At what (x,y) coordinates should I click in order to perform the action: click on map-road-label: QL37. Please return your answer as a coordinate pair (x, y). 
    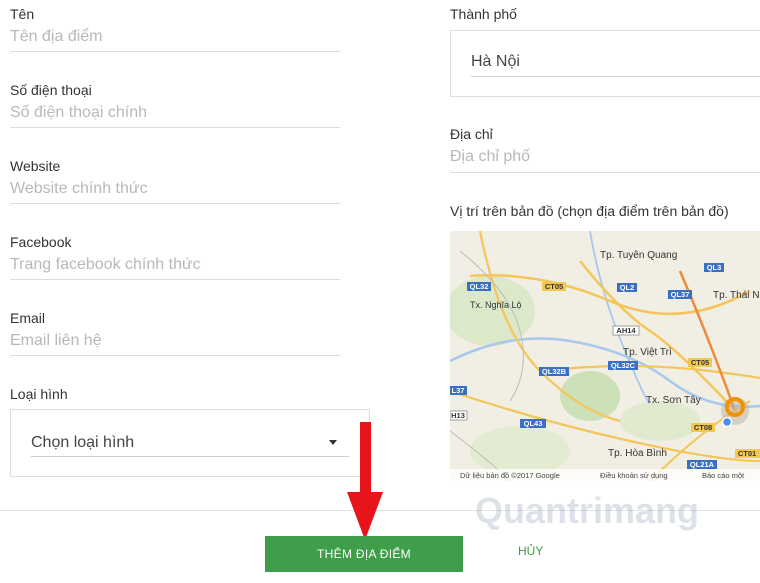
    Looking at the image, I should click on (680, 294).